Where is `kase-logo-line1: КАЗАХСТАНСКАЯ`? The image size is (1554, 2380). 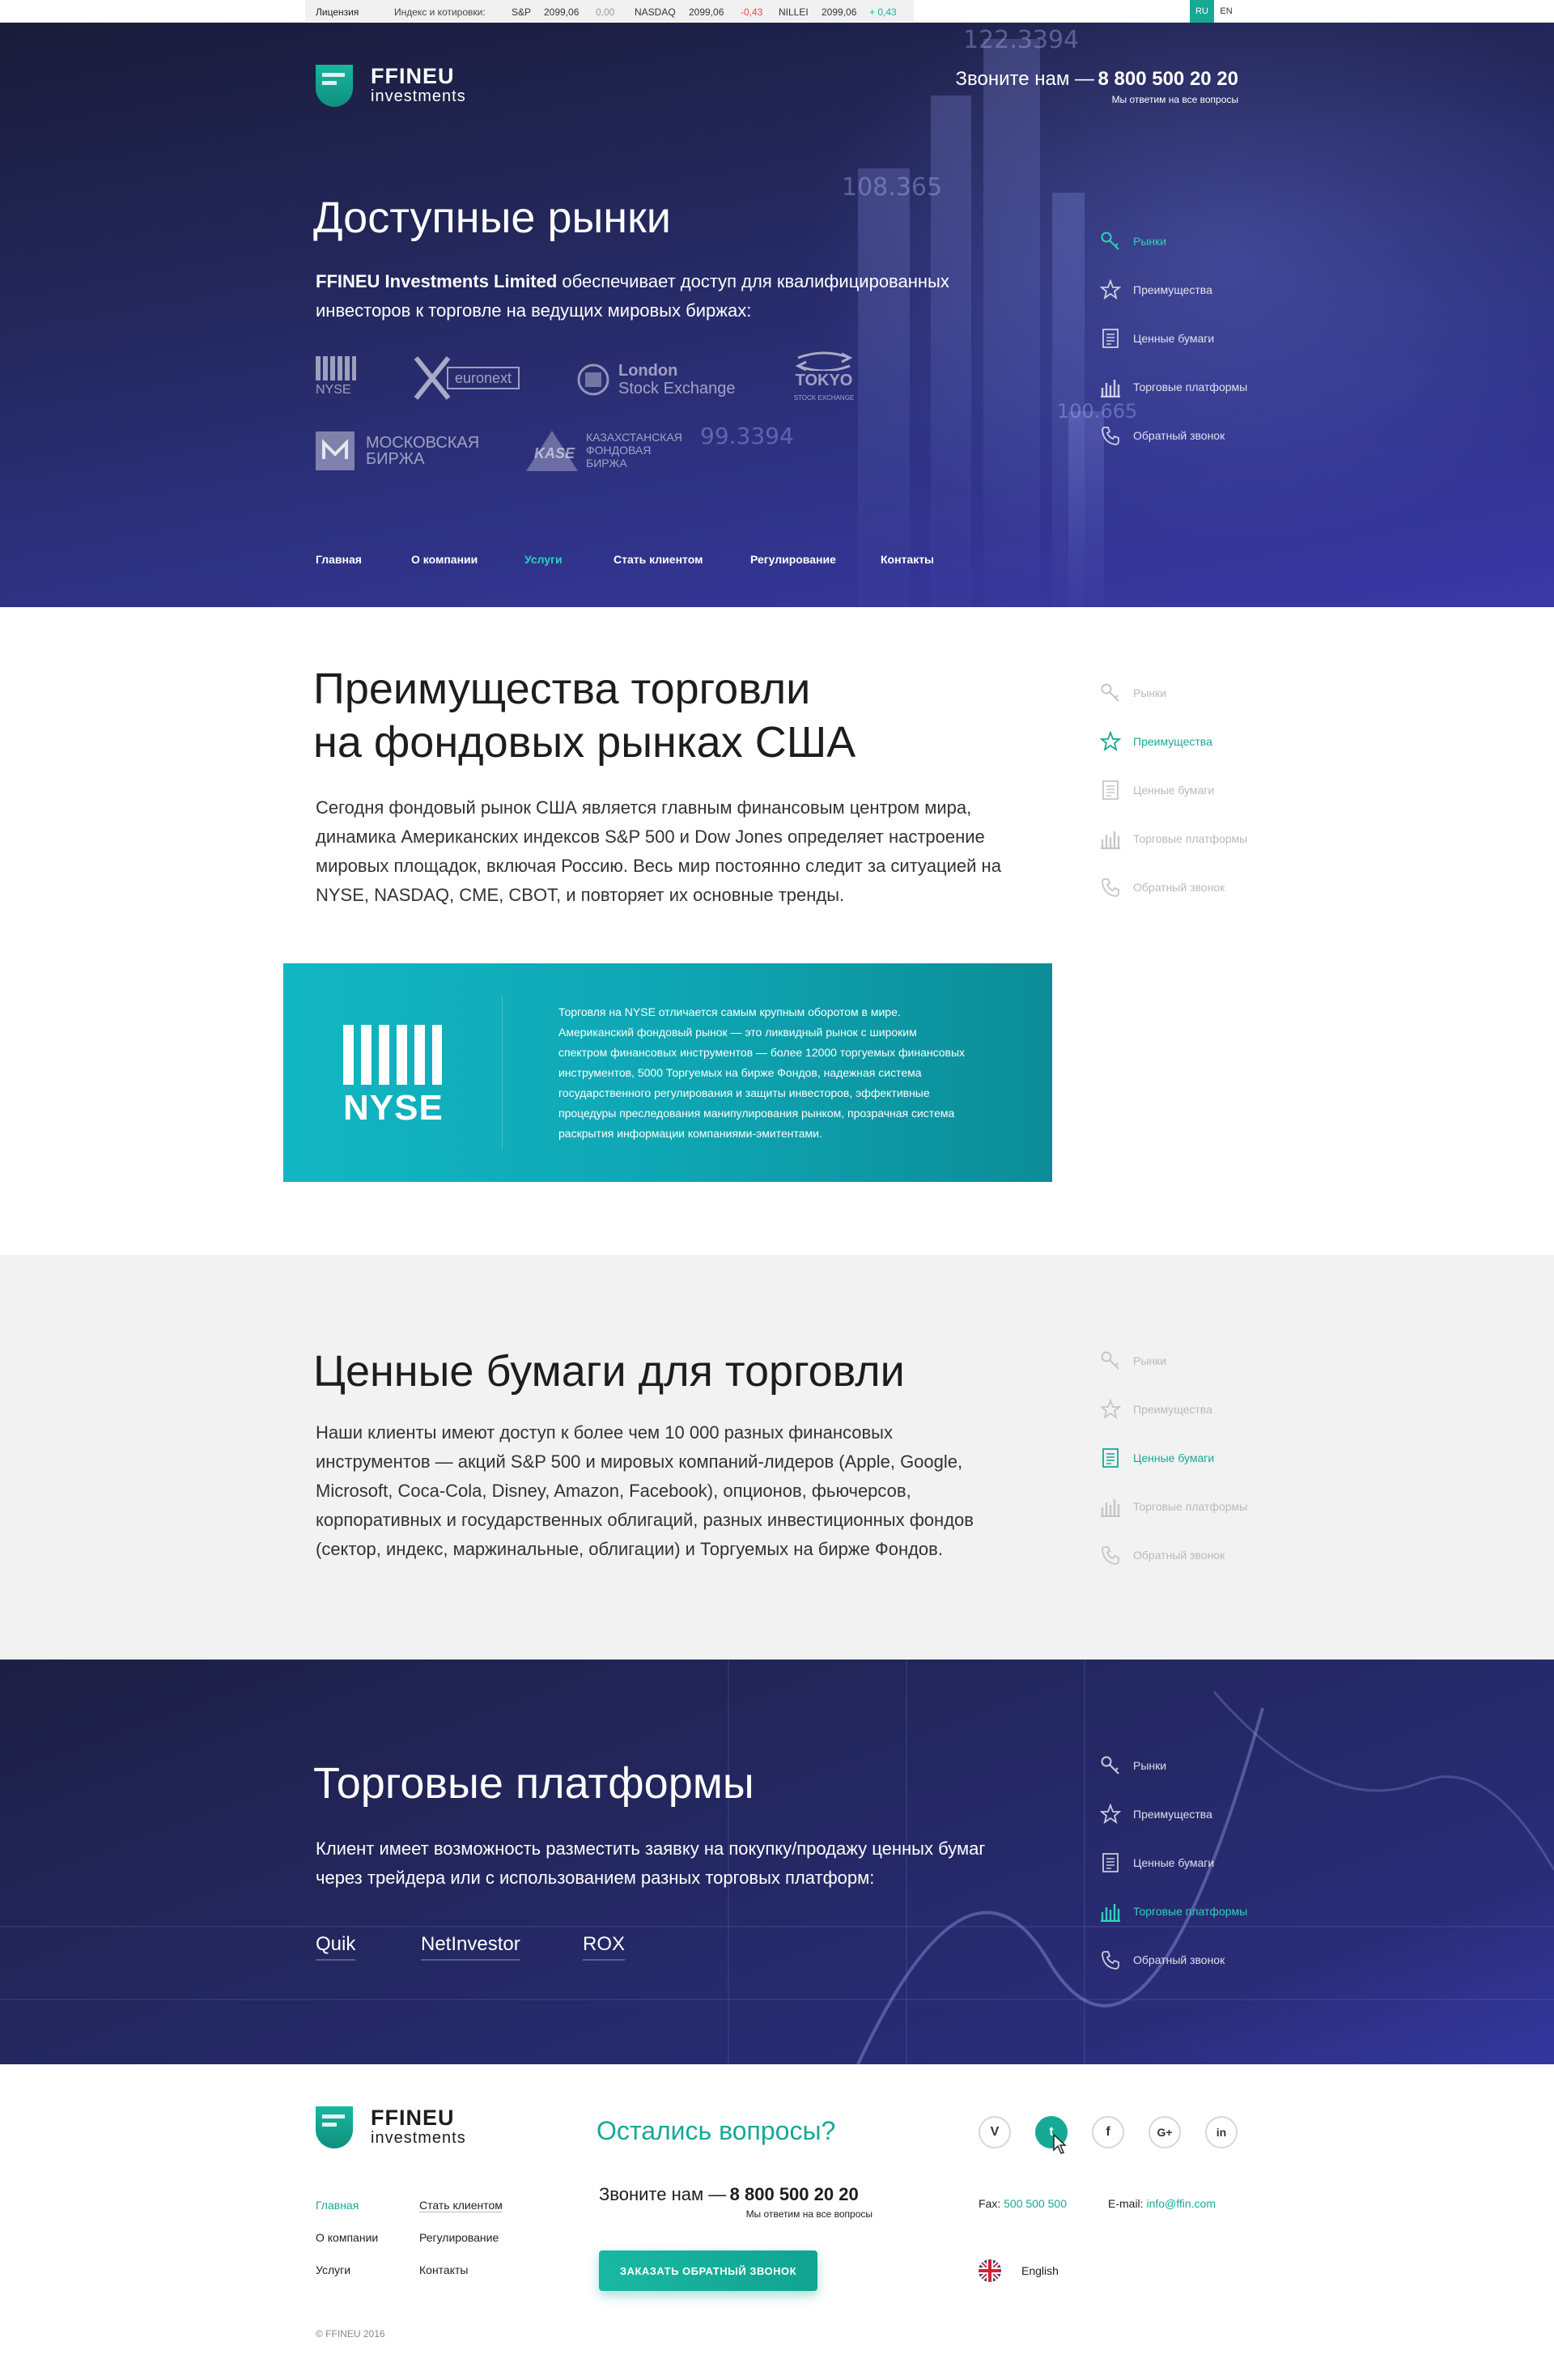 kase-logo-line1: КАЗАХСТАНСКАЯ is located at coordinates (634, 438).